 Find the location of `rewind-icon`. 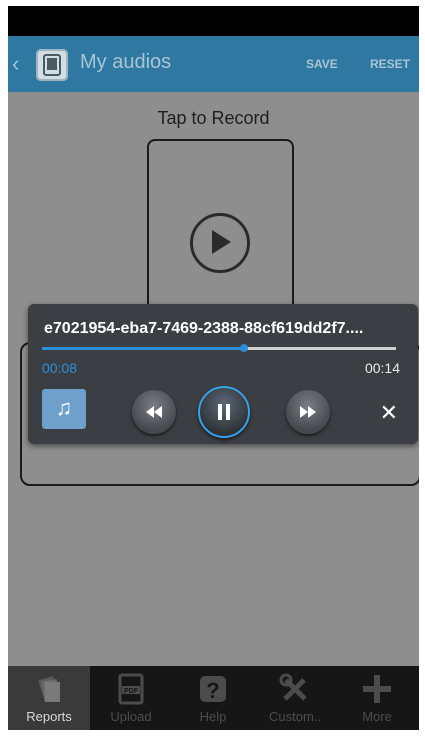

rewind-icon is located at coordinates (154, 412).